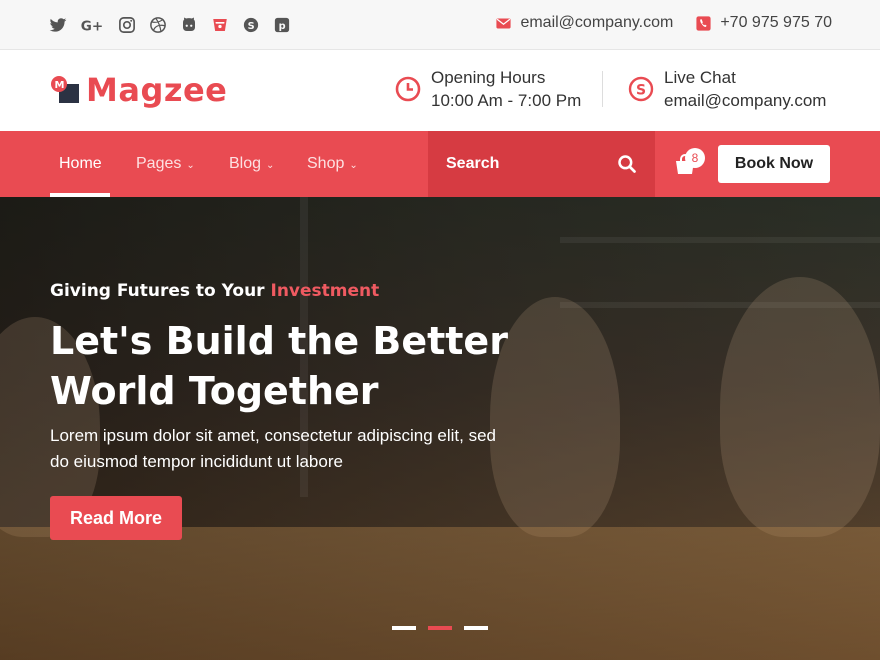 The width and height of the screenshot is (880, 660). I want to click on svg-text: p, so click(281, 26).